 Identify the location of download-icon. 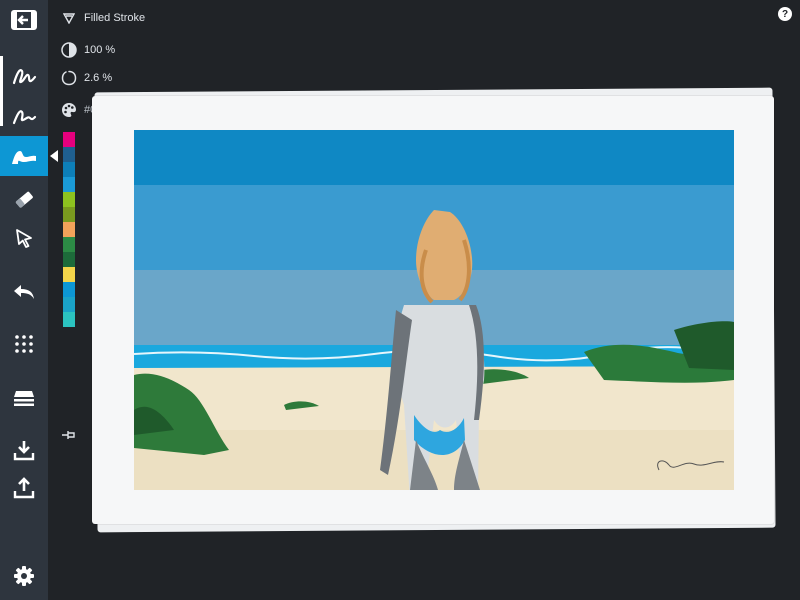
(24, 450).